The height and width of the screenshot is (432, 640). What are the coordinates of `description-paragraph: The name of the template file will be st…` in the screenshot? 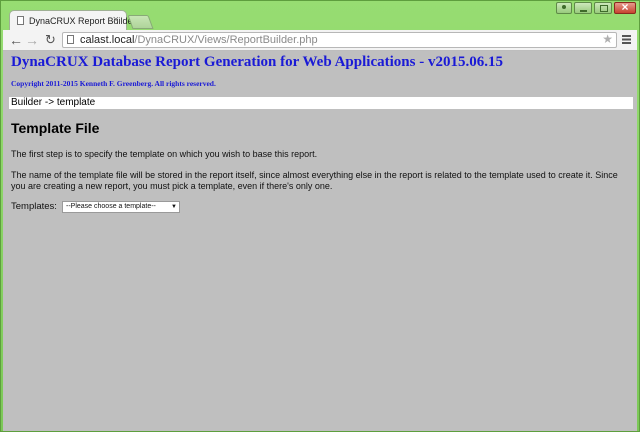 It's located at (314, 180).